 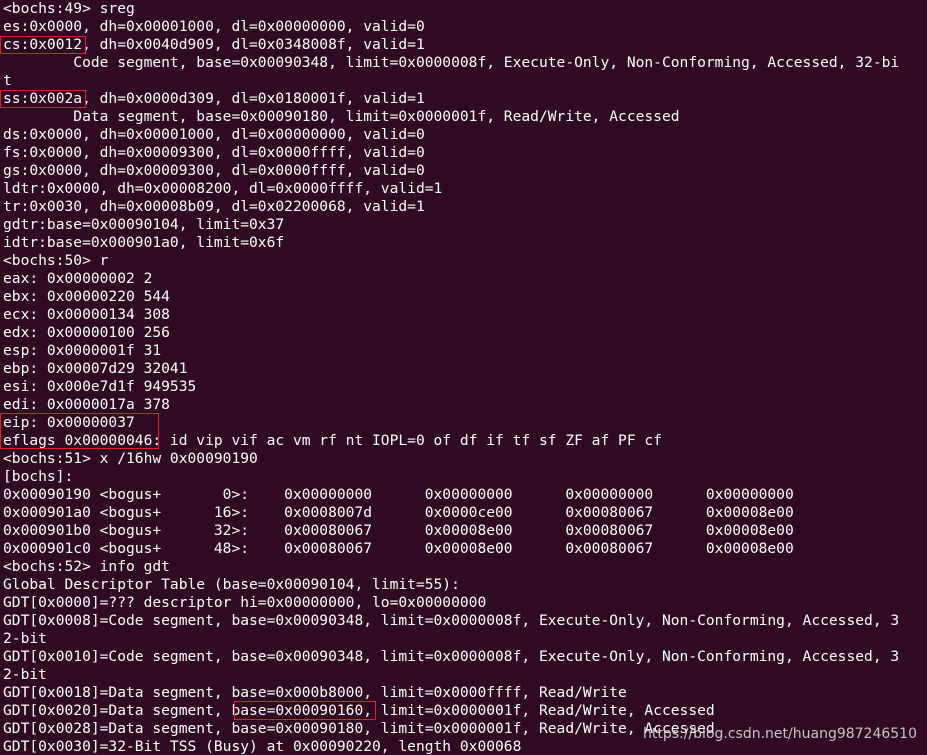 What do you see at coordinates (7, 80) in the screenshot?
I see `terminal-line: t` at bounding box center [7, 80].